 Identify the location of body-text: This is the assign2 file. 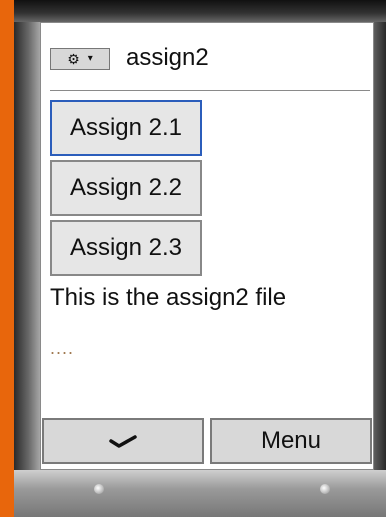
(168, 297).